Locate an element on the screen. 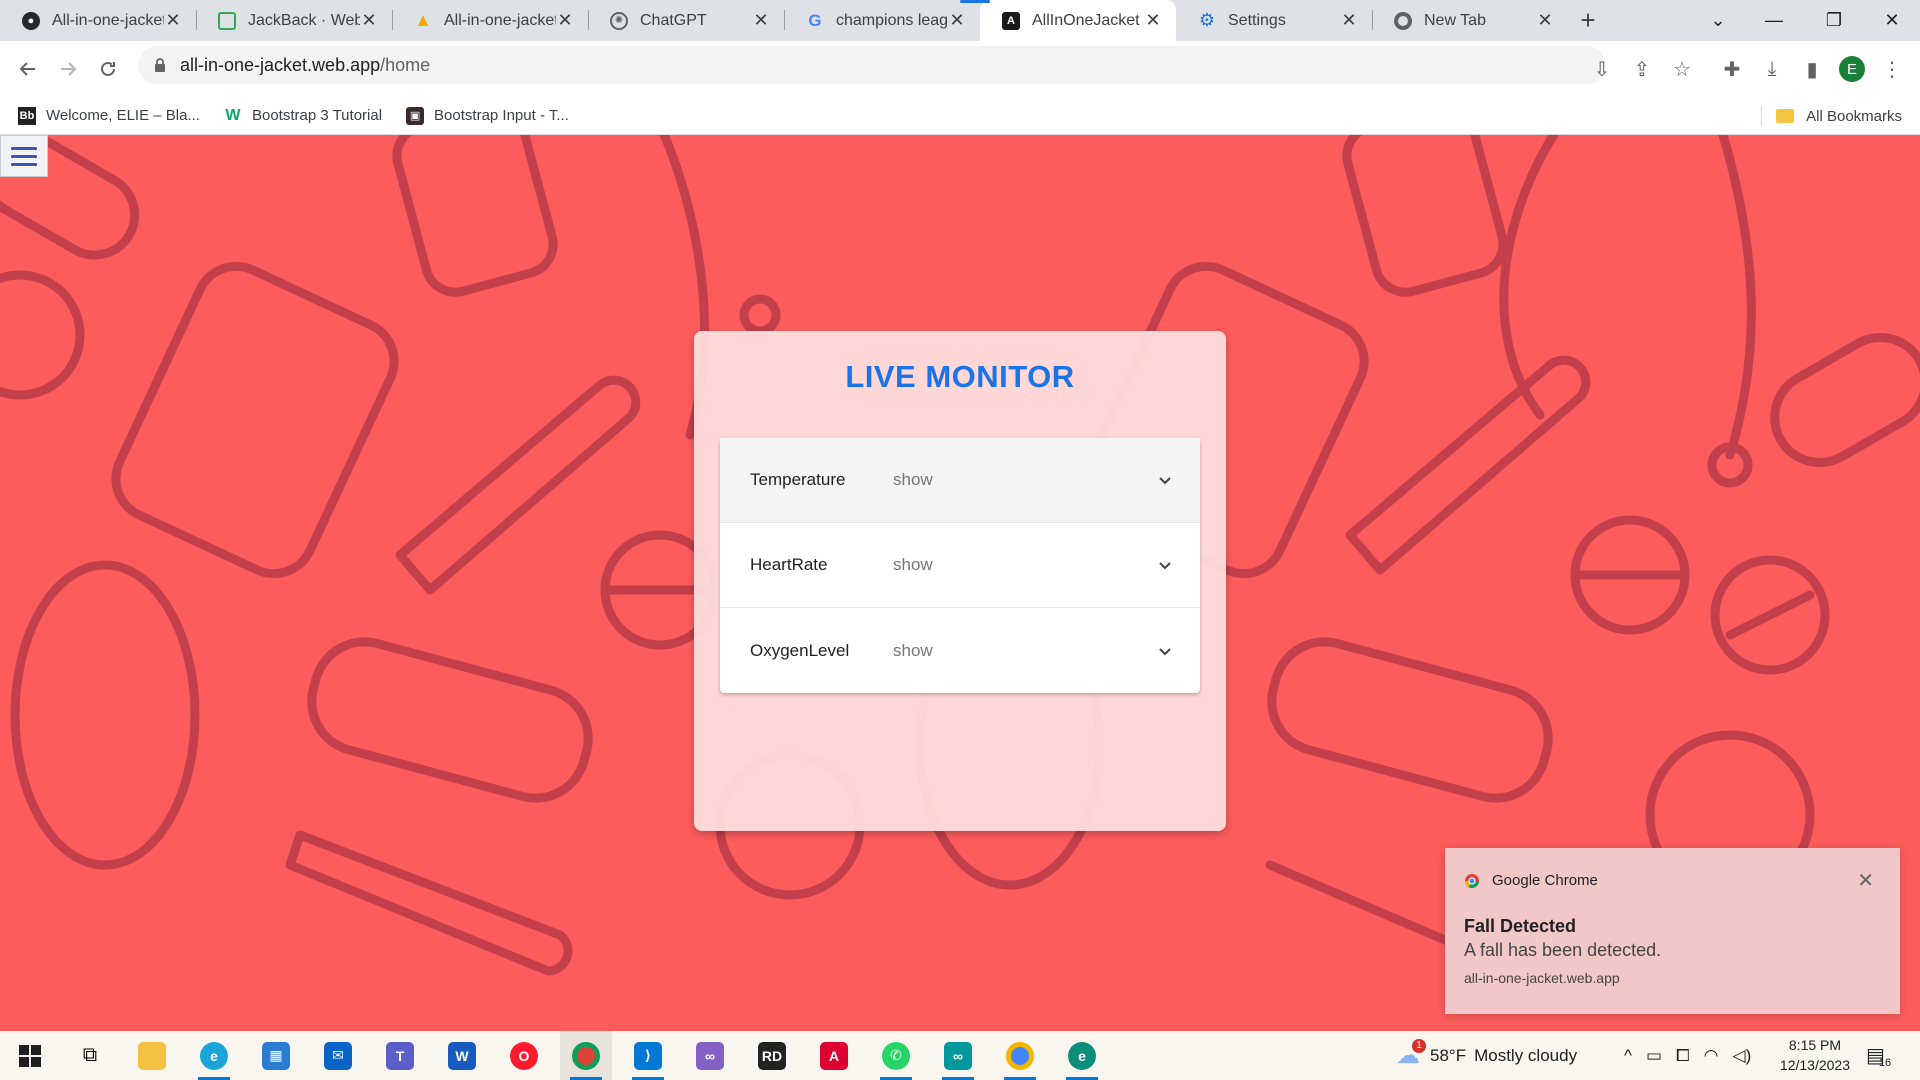 This screenshot has height=1080, width=1920. battery-icon: ▭ is located at coordinates (1654, 1056).